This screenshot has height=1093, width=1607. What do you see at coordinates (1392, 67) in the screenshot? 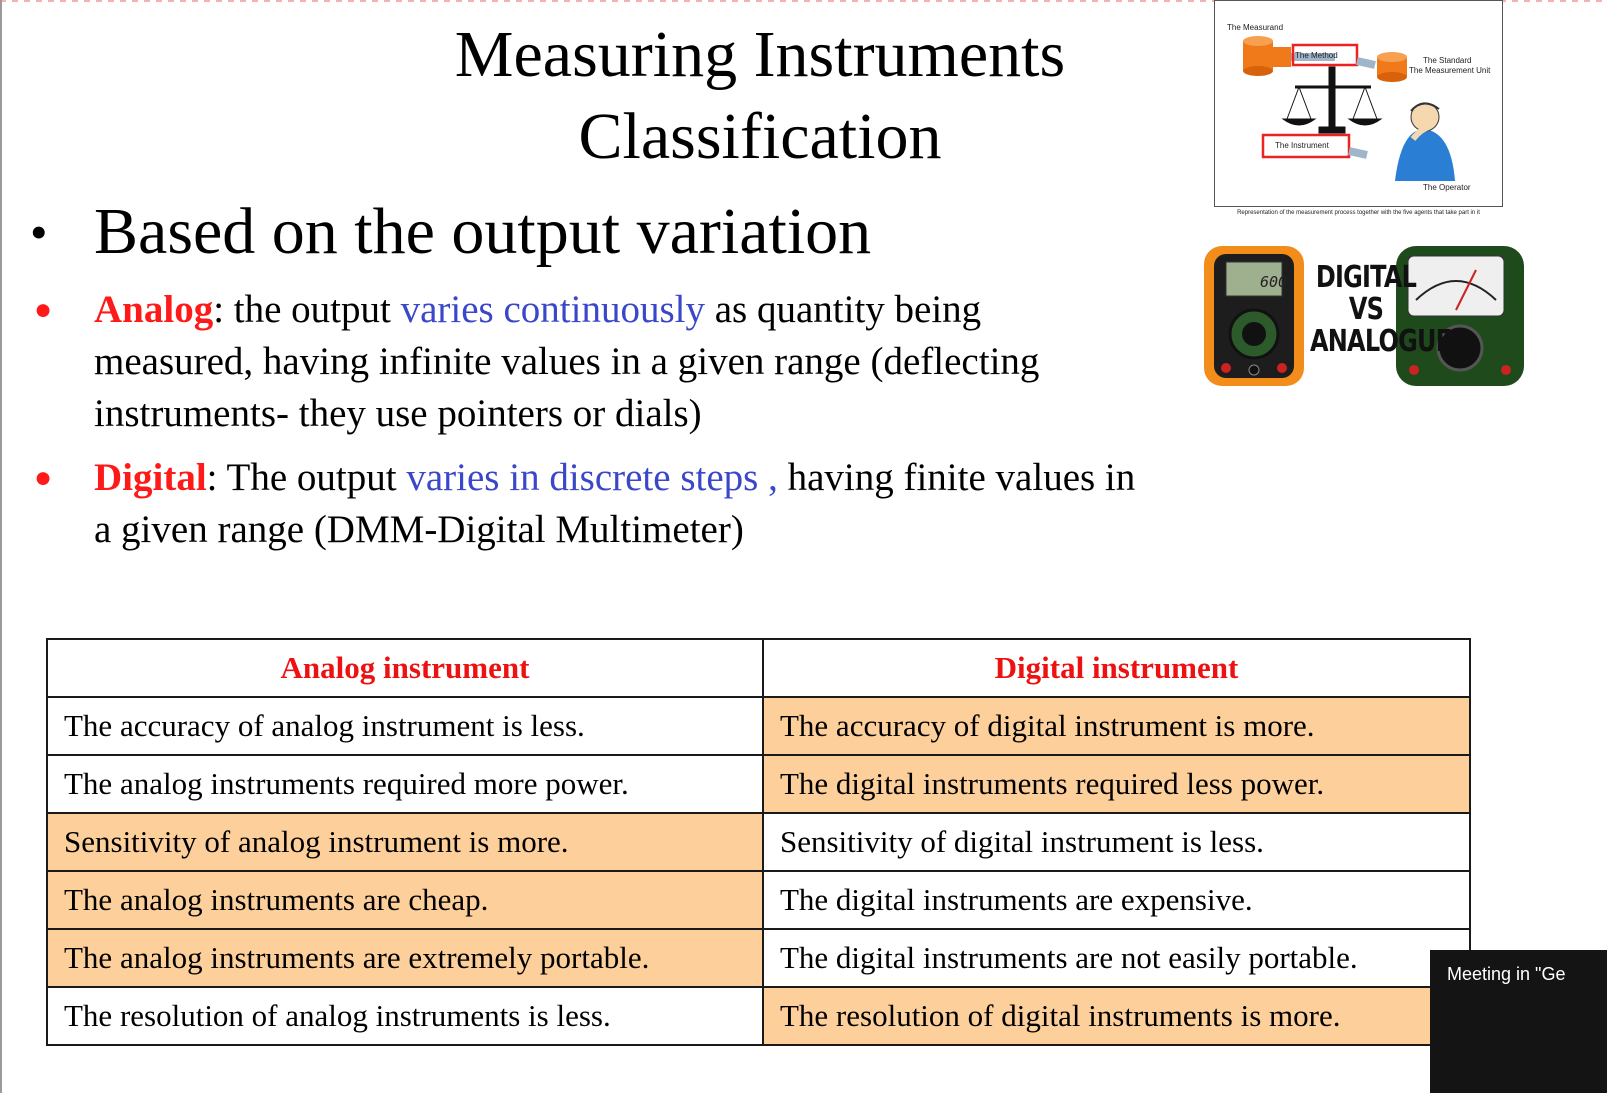
I see `standard-cylinder-icon` at bounding box center [1392, 67].